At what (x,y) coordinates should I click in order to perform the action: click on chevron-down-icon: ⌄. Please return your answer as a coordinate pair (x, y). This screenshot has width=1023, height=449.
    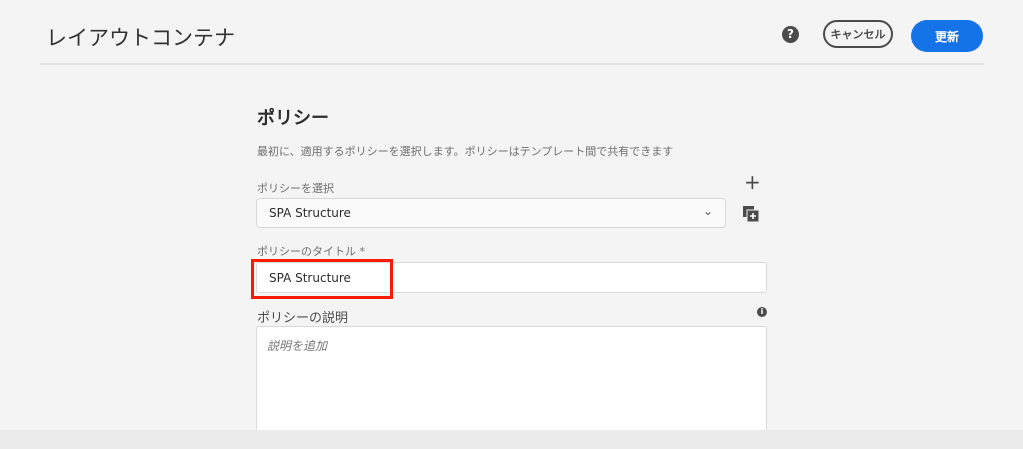
    Looking at the image, I should click on (707, 211).